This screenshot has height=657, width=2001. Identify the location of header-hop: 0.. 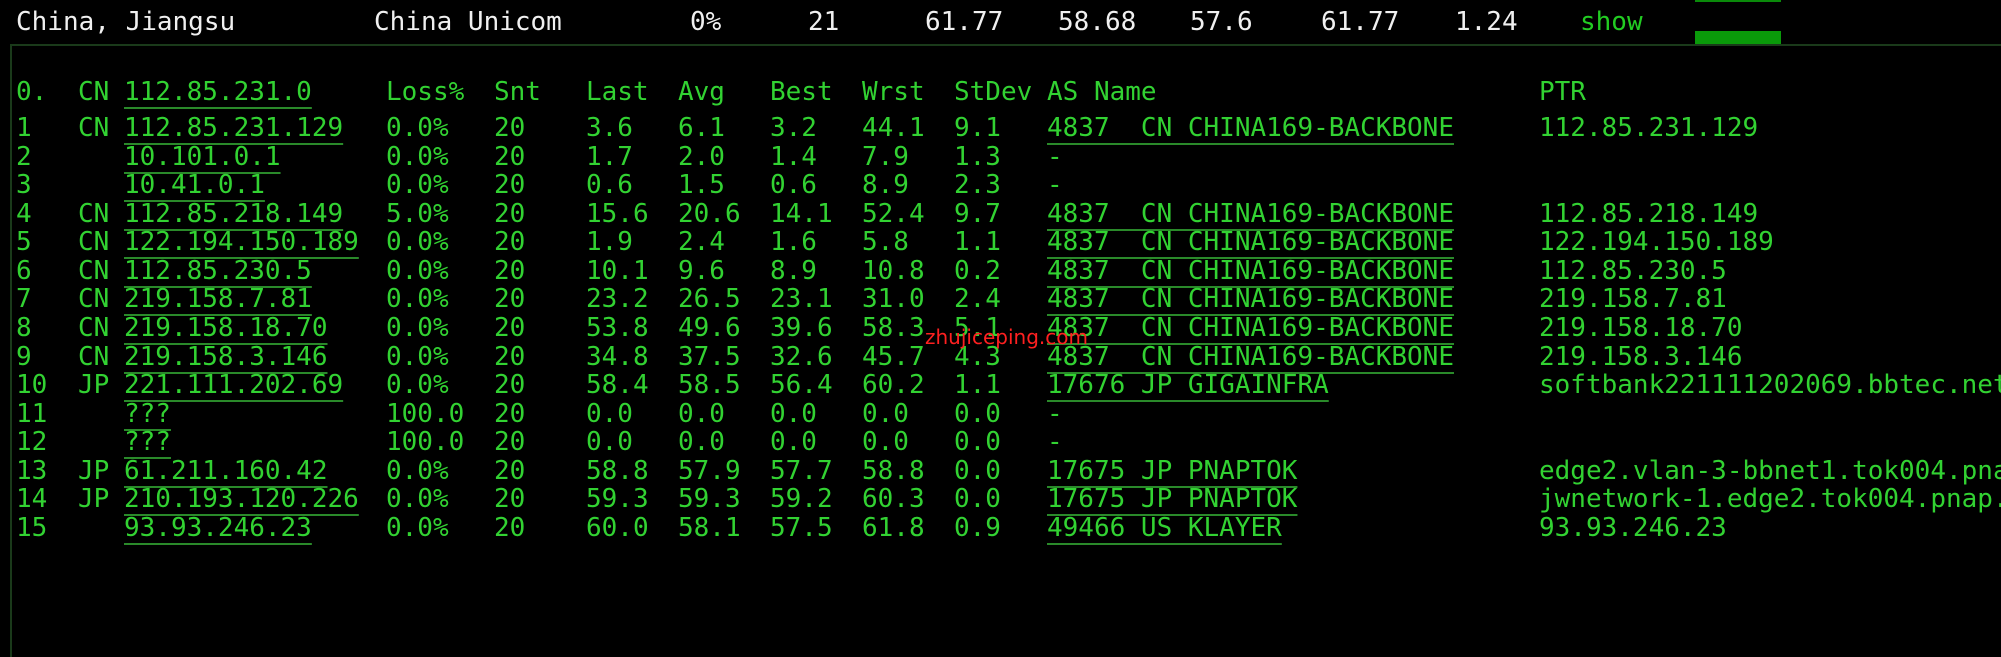
(32, 92).